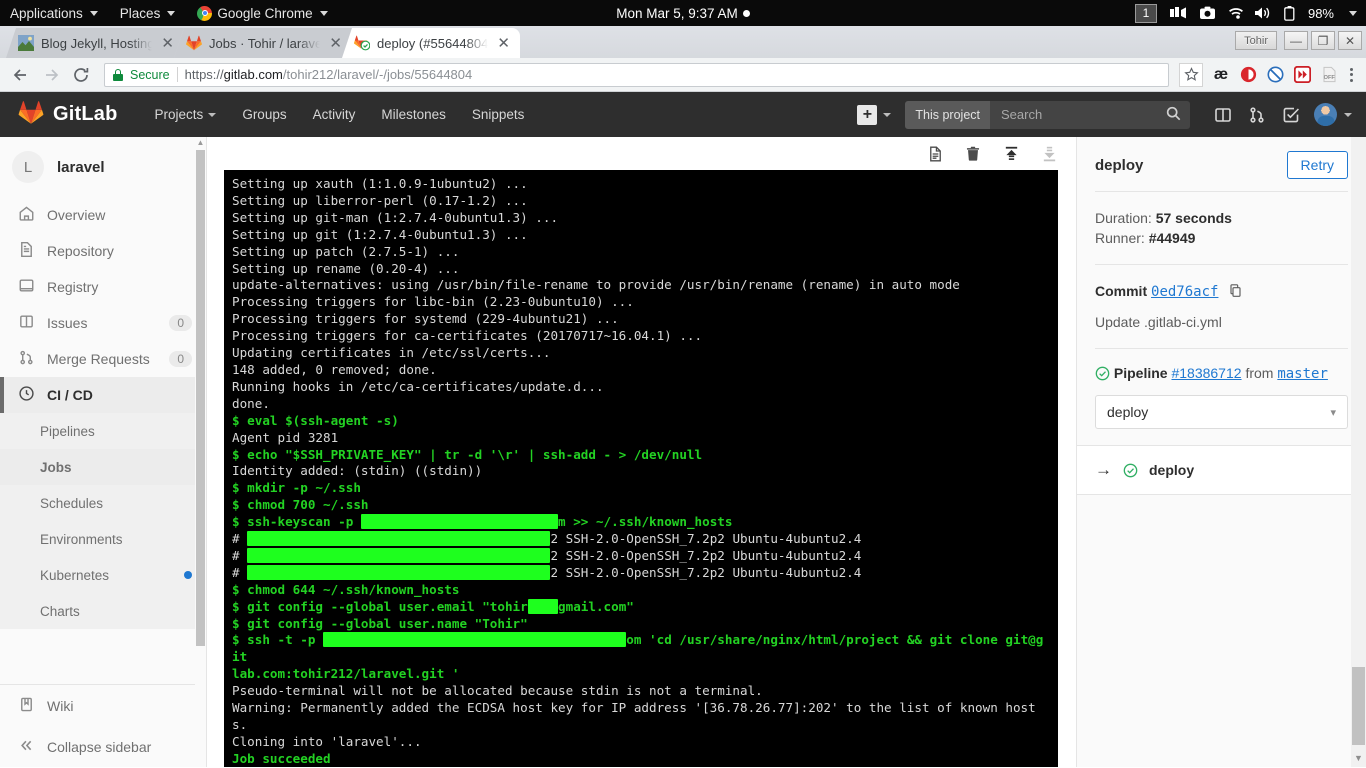  I want to click on pipeline-label: Pipeline, so click(1140, 373).